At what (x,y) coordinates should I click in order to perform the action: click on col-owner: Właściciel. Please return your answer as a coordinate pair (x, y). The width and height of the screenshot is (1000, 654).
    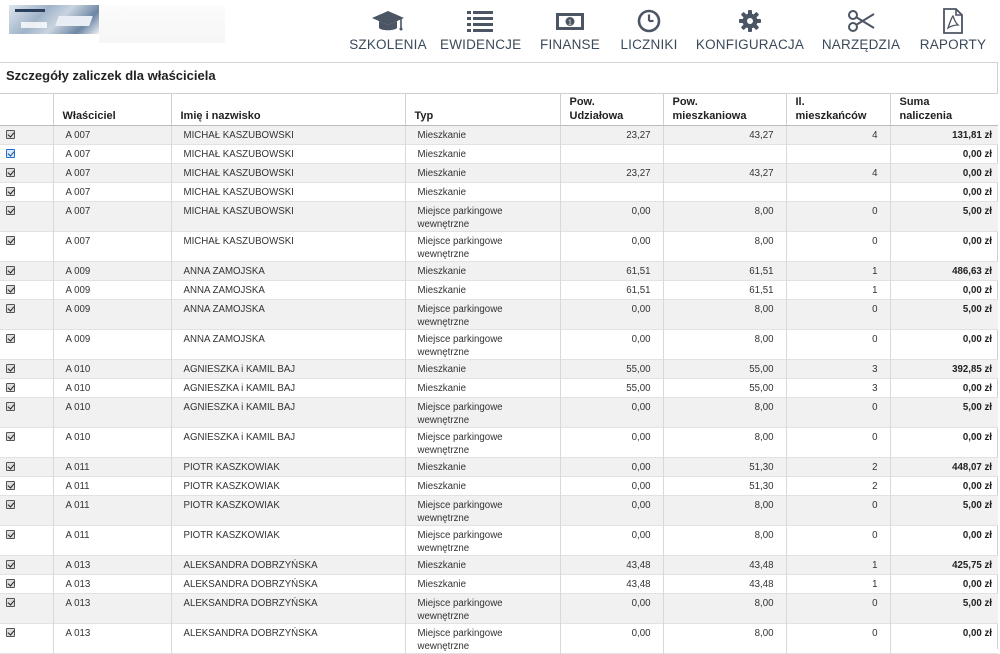
    Looking at the image, I should click on (111, 109).